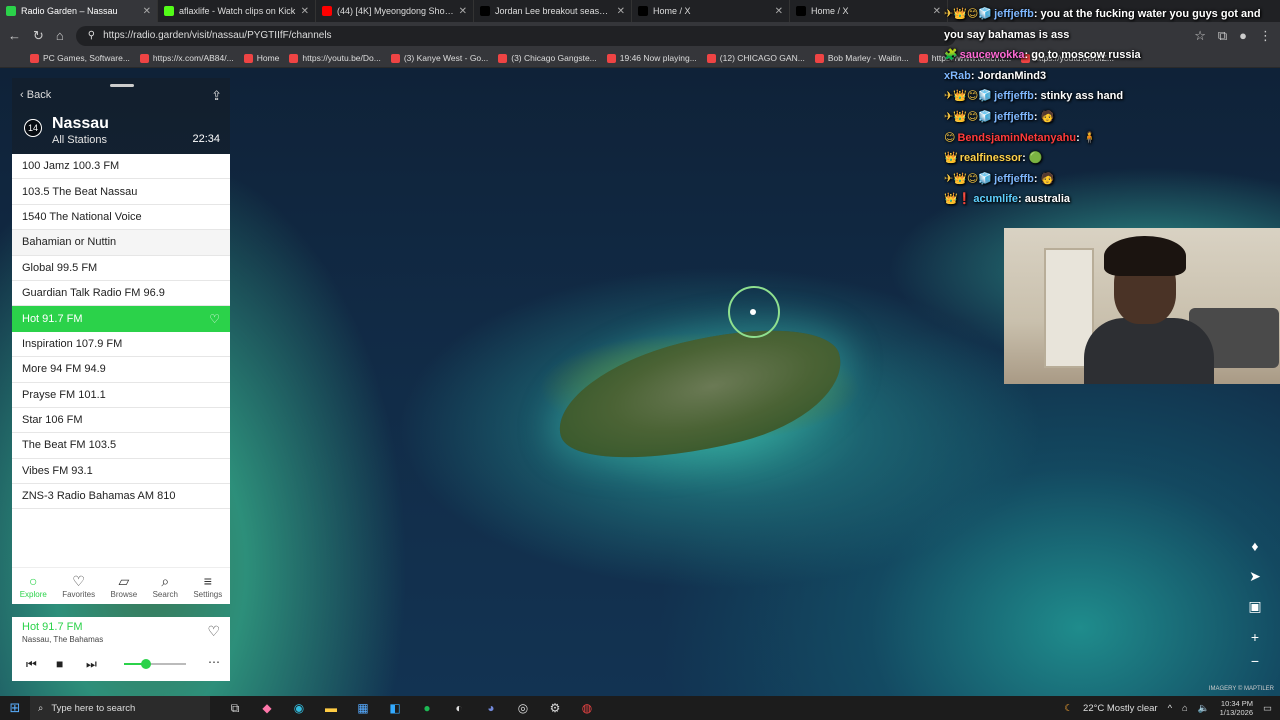 The width and height of the screenshot is (1280, 720). What do you see at coordinates (35, 95) in the screenshot?
I see `back-button: ‹ Back` at bounding box center [35, 95].